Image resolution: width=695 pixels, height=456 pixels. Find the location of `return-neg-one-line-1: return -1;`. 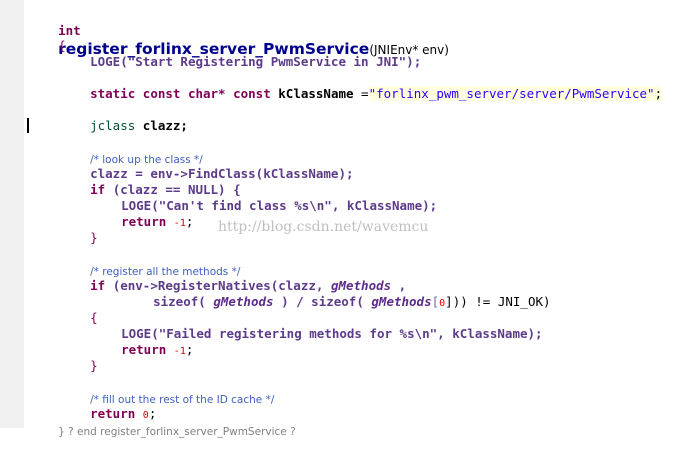

return-neg-one-line-1: return -1; is located at coordinates (142, 213).